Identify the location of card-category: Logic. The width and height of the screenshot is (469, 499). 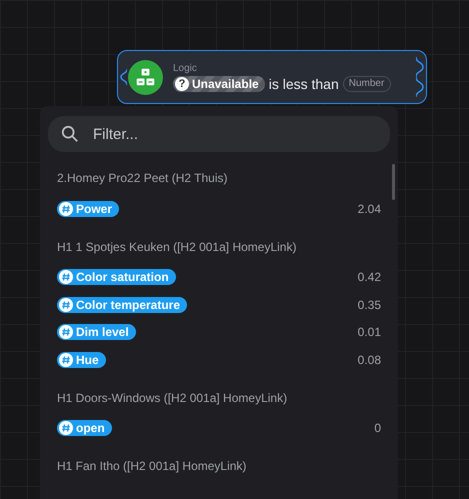
(185, 68).